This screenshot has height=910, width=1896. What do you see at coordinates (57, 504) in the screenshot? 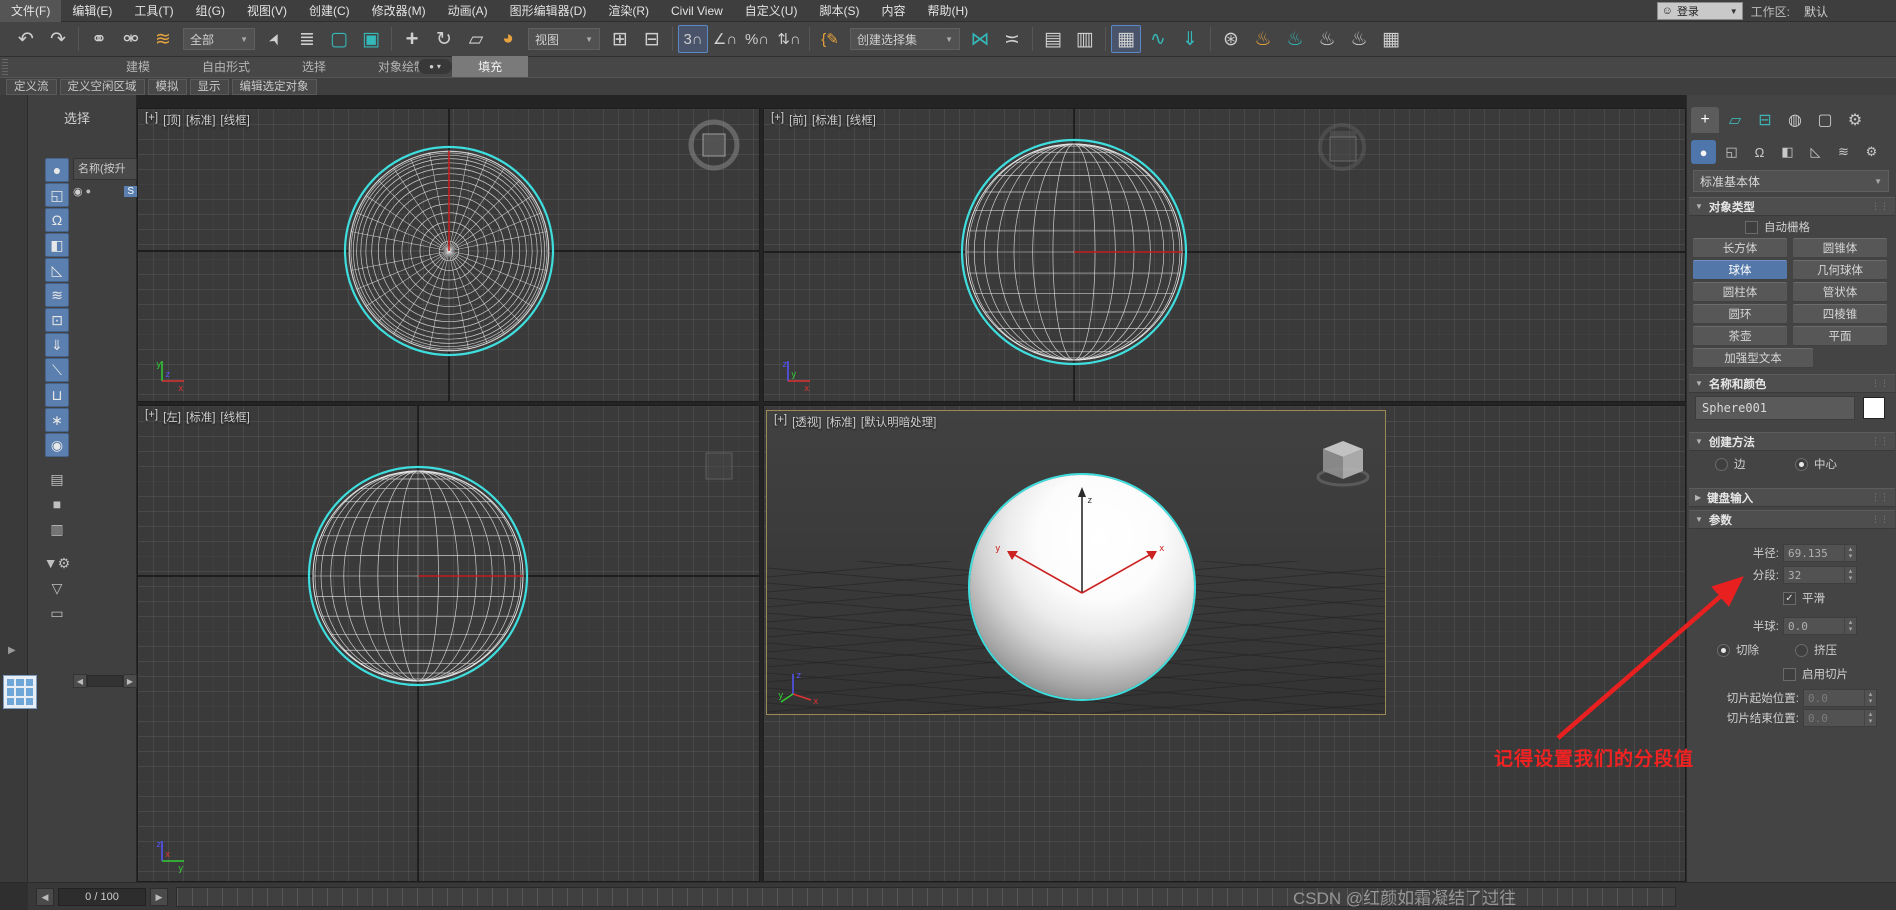
I see `display-mode-block-icon: ■` at bounding box center [57, 504].